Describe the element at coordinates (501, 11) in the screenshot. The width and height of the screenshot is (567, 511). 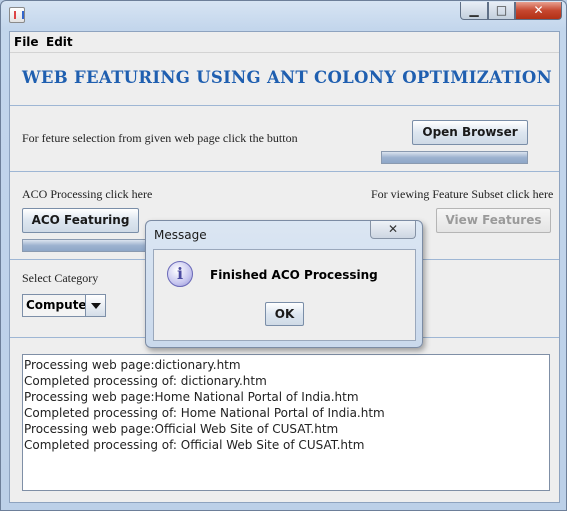
I see `maximize-button: □` at that location.